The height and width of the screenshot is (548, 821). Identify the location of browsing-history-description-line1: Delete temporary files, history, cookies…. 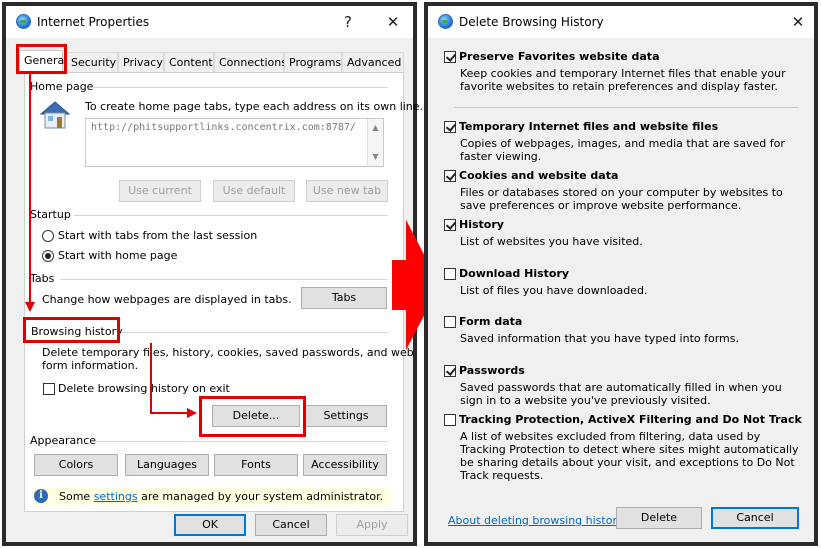
(228, 352).